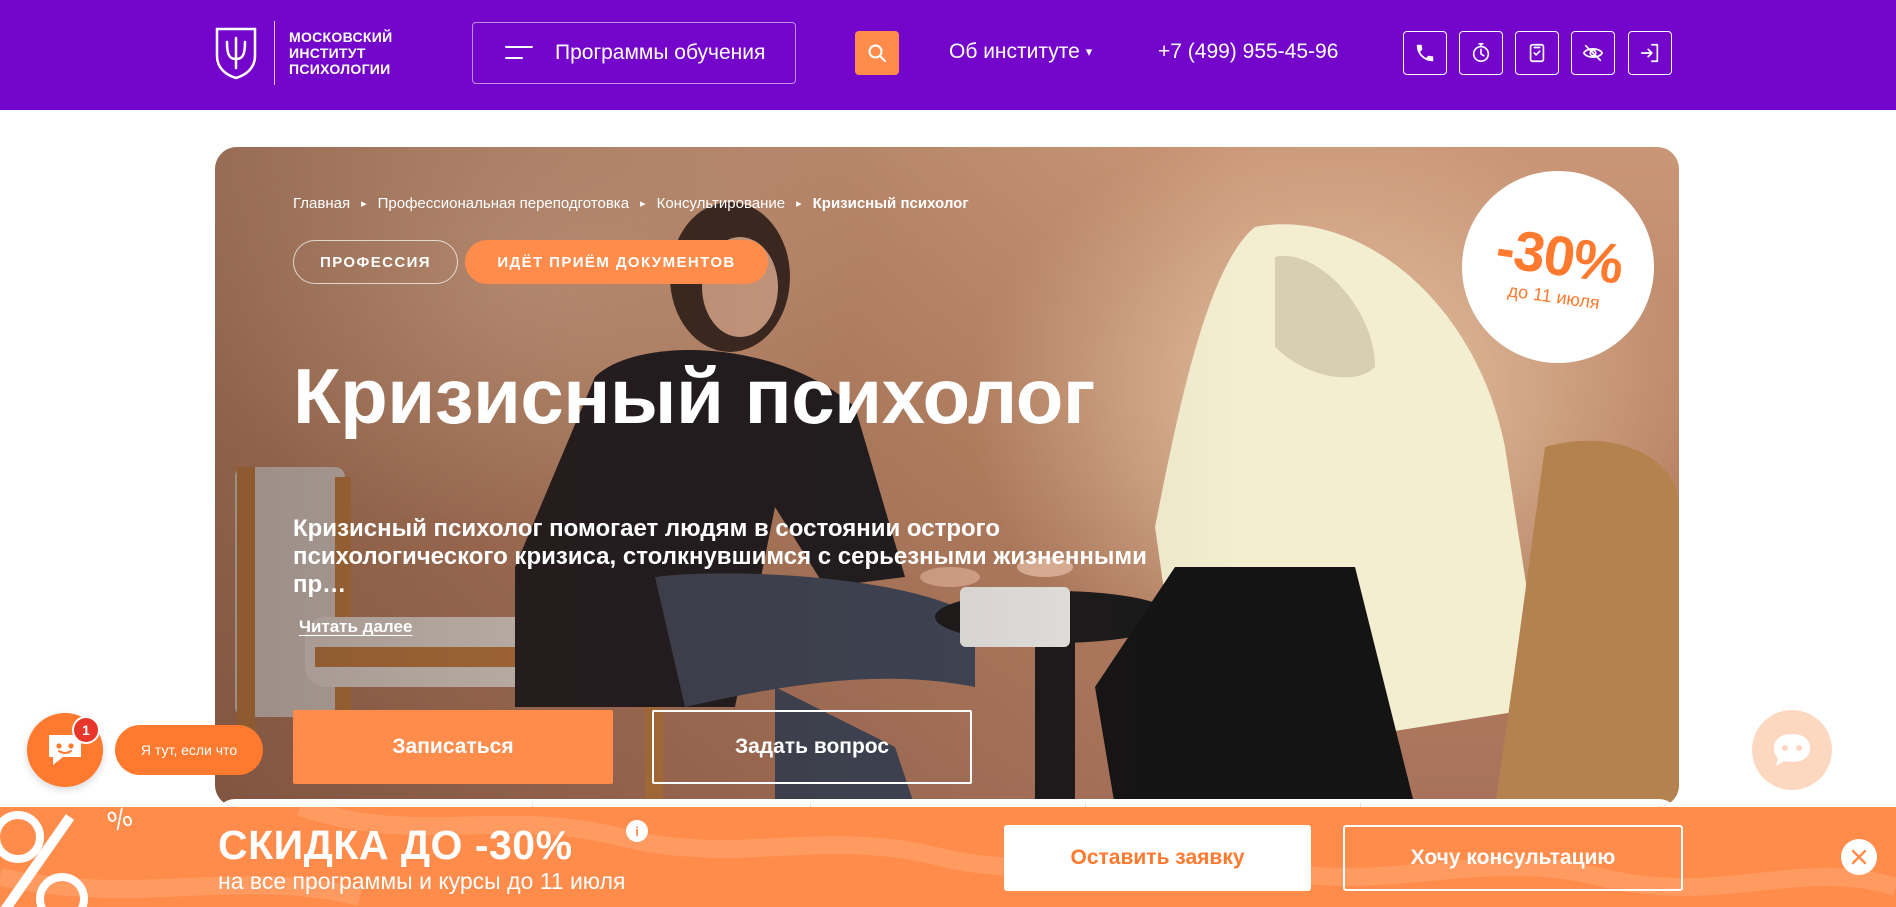 The image size is (1896, 907). I want to click on want-consultation-button: Хочу консультацию, so click(1513, 858).